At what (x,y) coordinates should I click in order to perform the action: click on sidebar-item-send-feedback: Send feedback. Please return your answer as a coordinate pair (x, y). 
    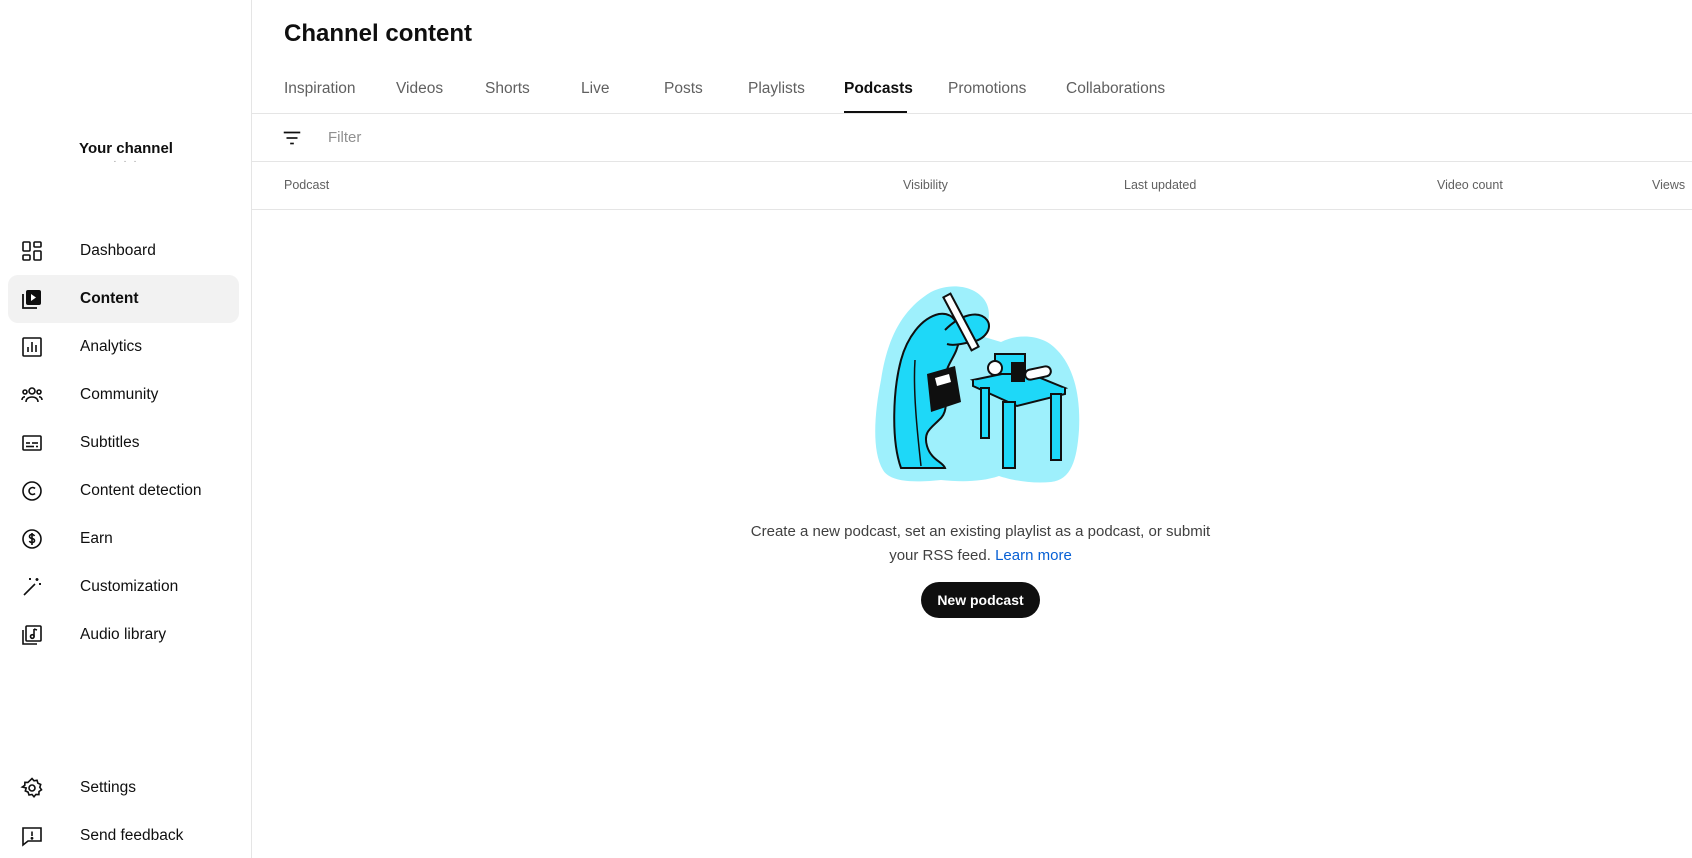
    Looking at the image, I should click on (123, 835).